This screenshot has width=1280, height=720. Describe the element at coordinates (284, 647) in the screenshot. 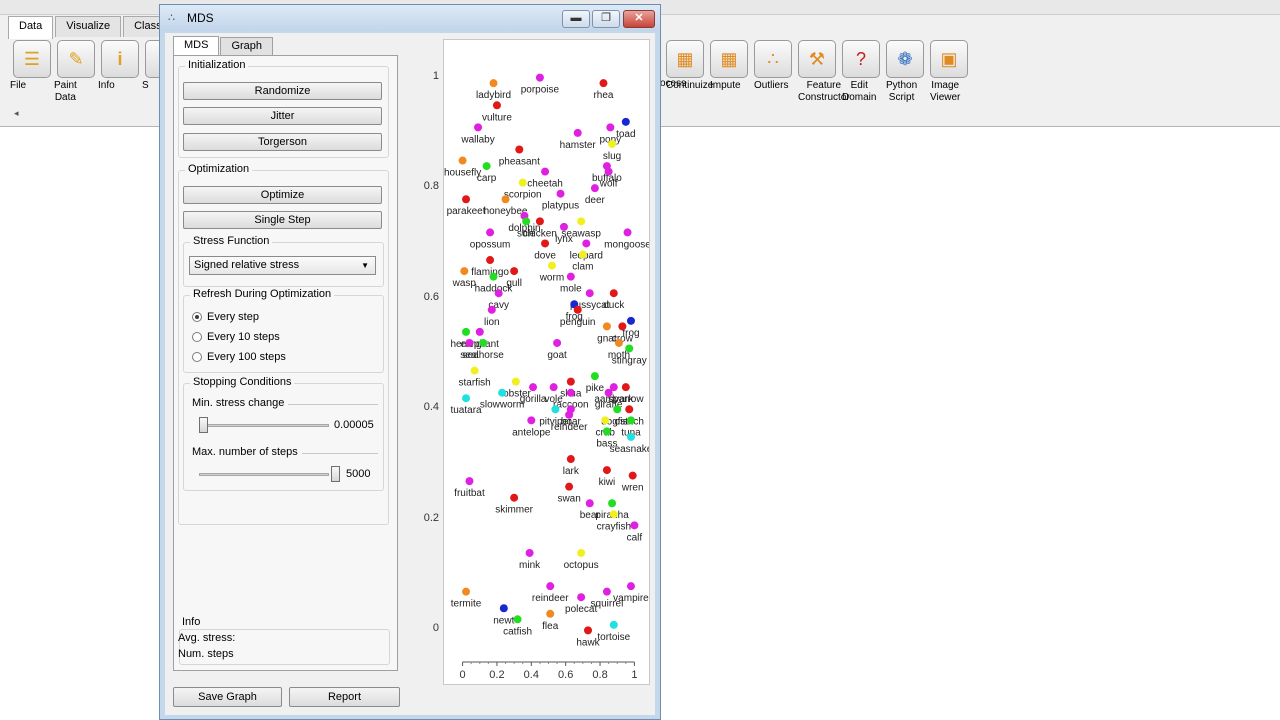

I see `info-box: Avg. stress: Num. steps` at that location.